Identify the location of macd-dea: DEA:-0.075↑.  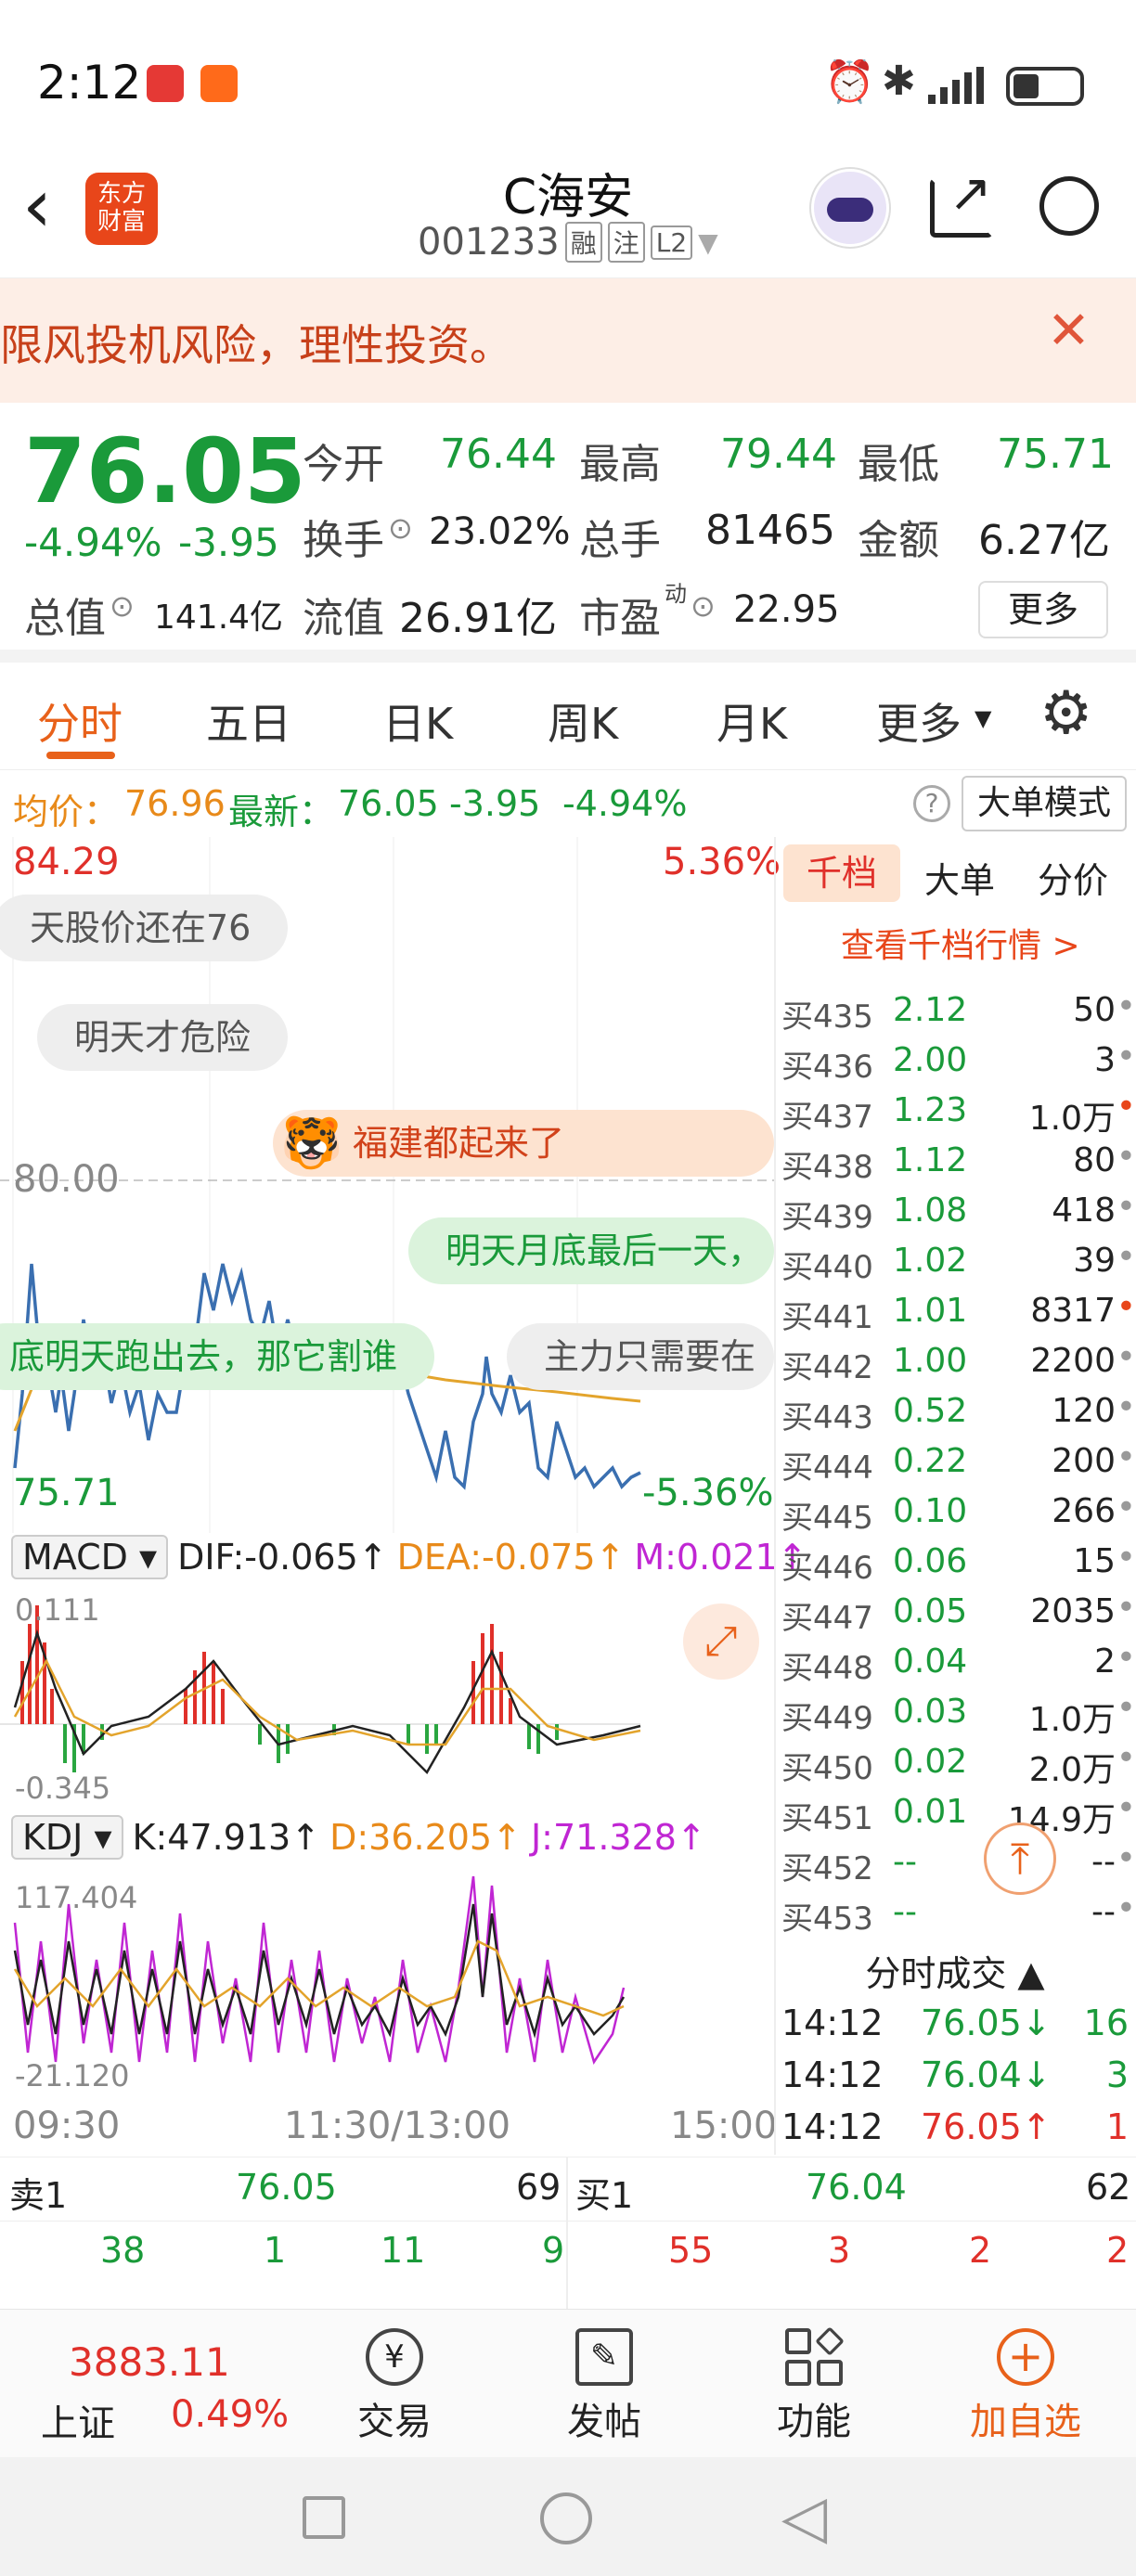
(511, 1558).